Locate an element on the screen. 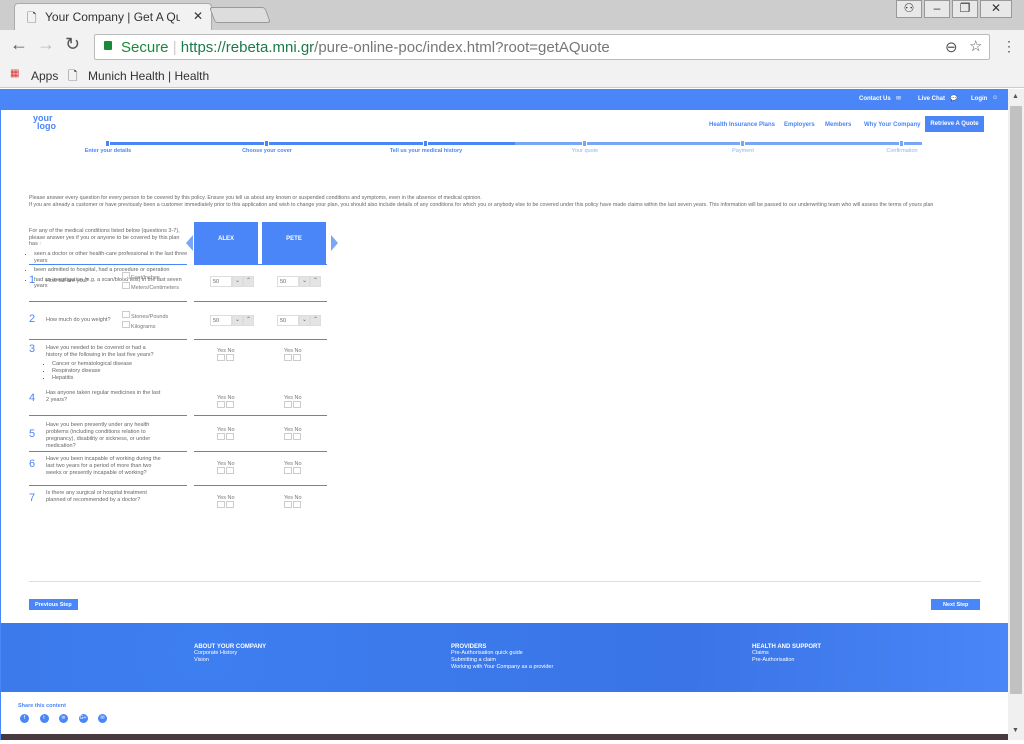 The height and width of the screenshot is (744, 1024). unit-option: Stones/Pounds is located at coordinates (145, 315).